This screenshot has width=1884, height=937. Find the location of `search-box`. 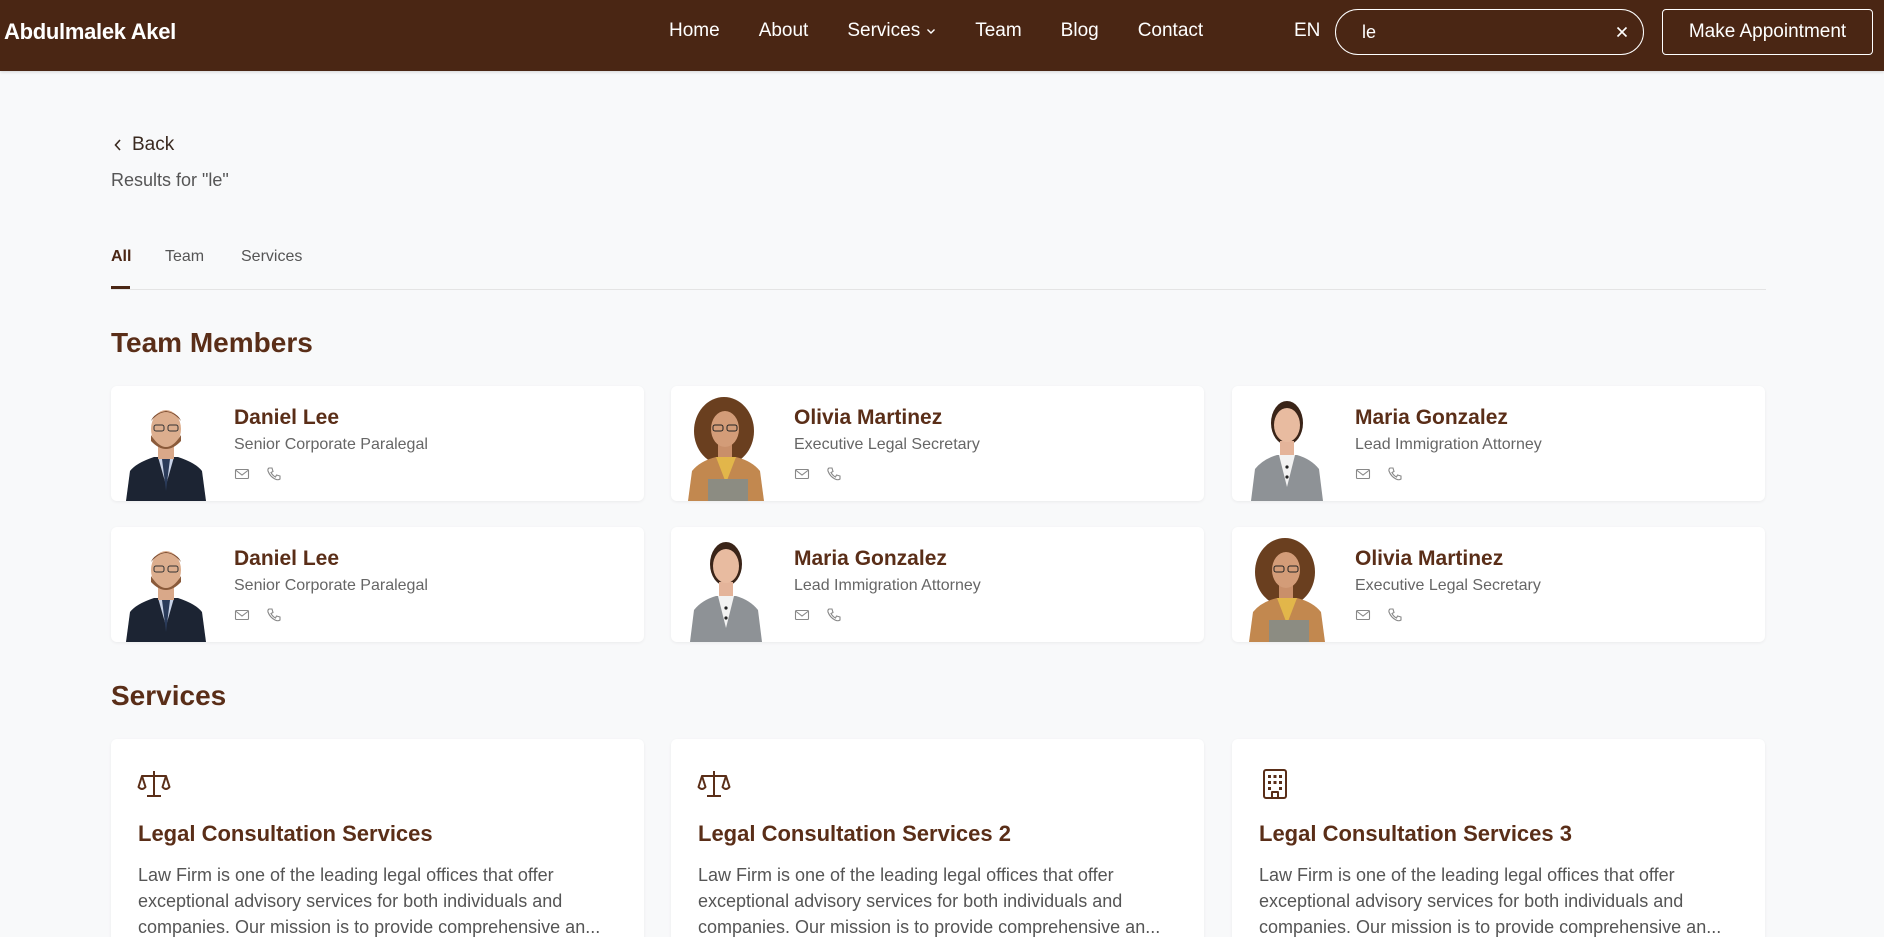

search-box is located at coordinates (1489, 32).